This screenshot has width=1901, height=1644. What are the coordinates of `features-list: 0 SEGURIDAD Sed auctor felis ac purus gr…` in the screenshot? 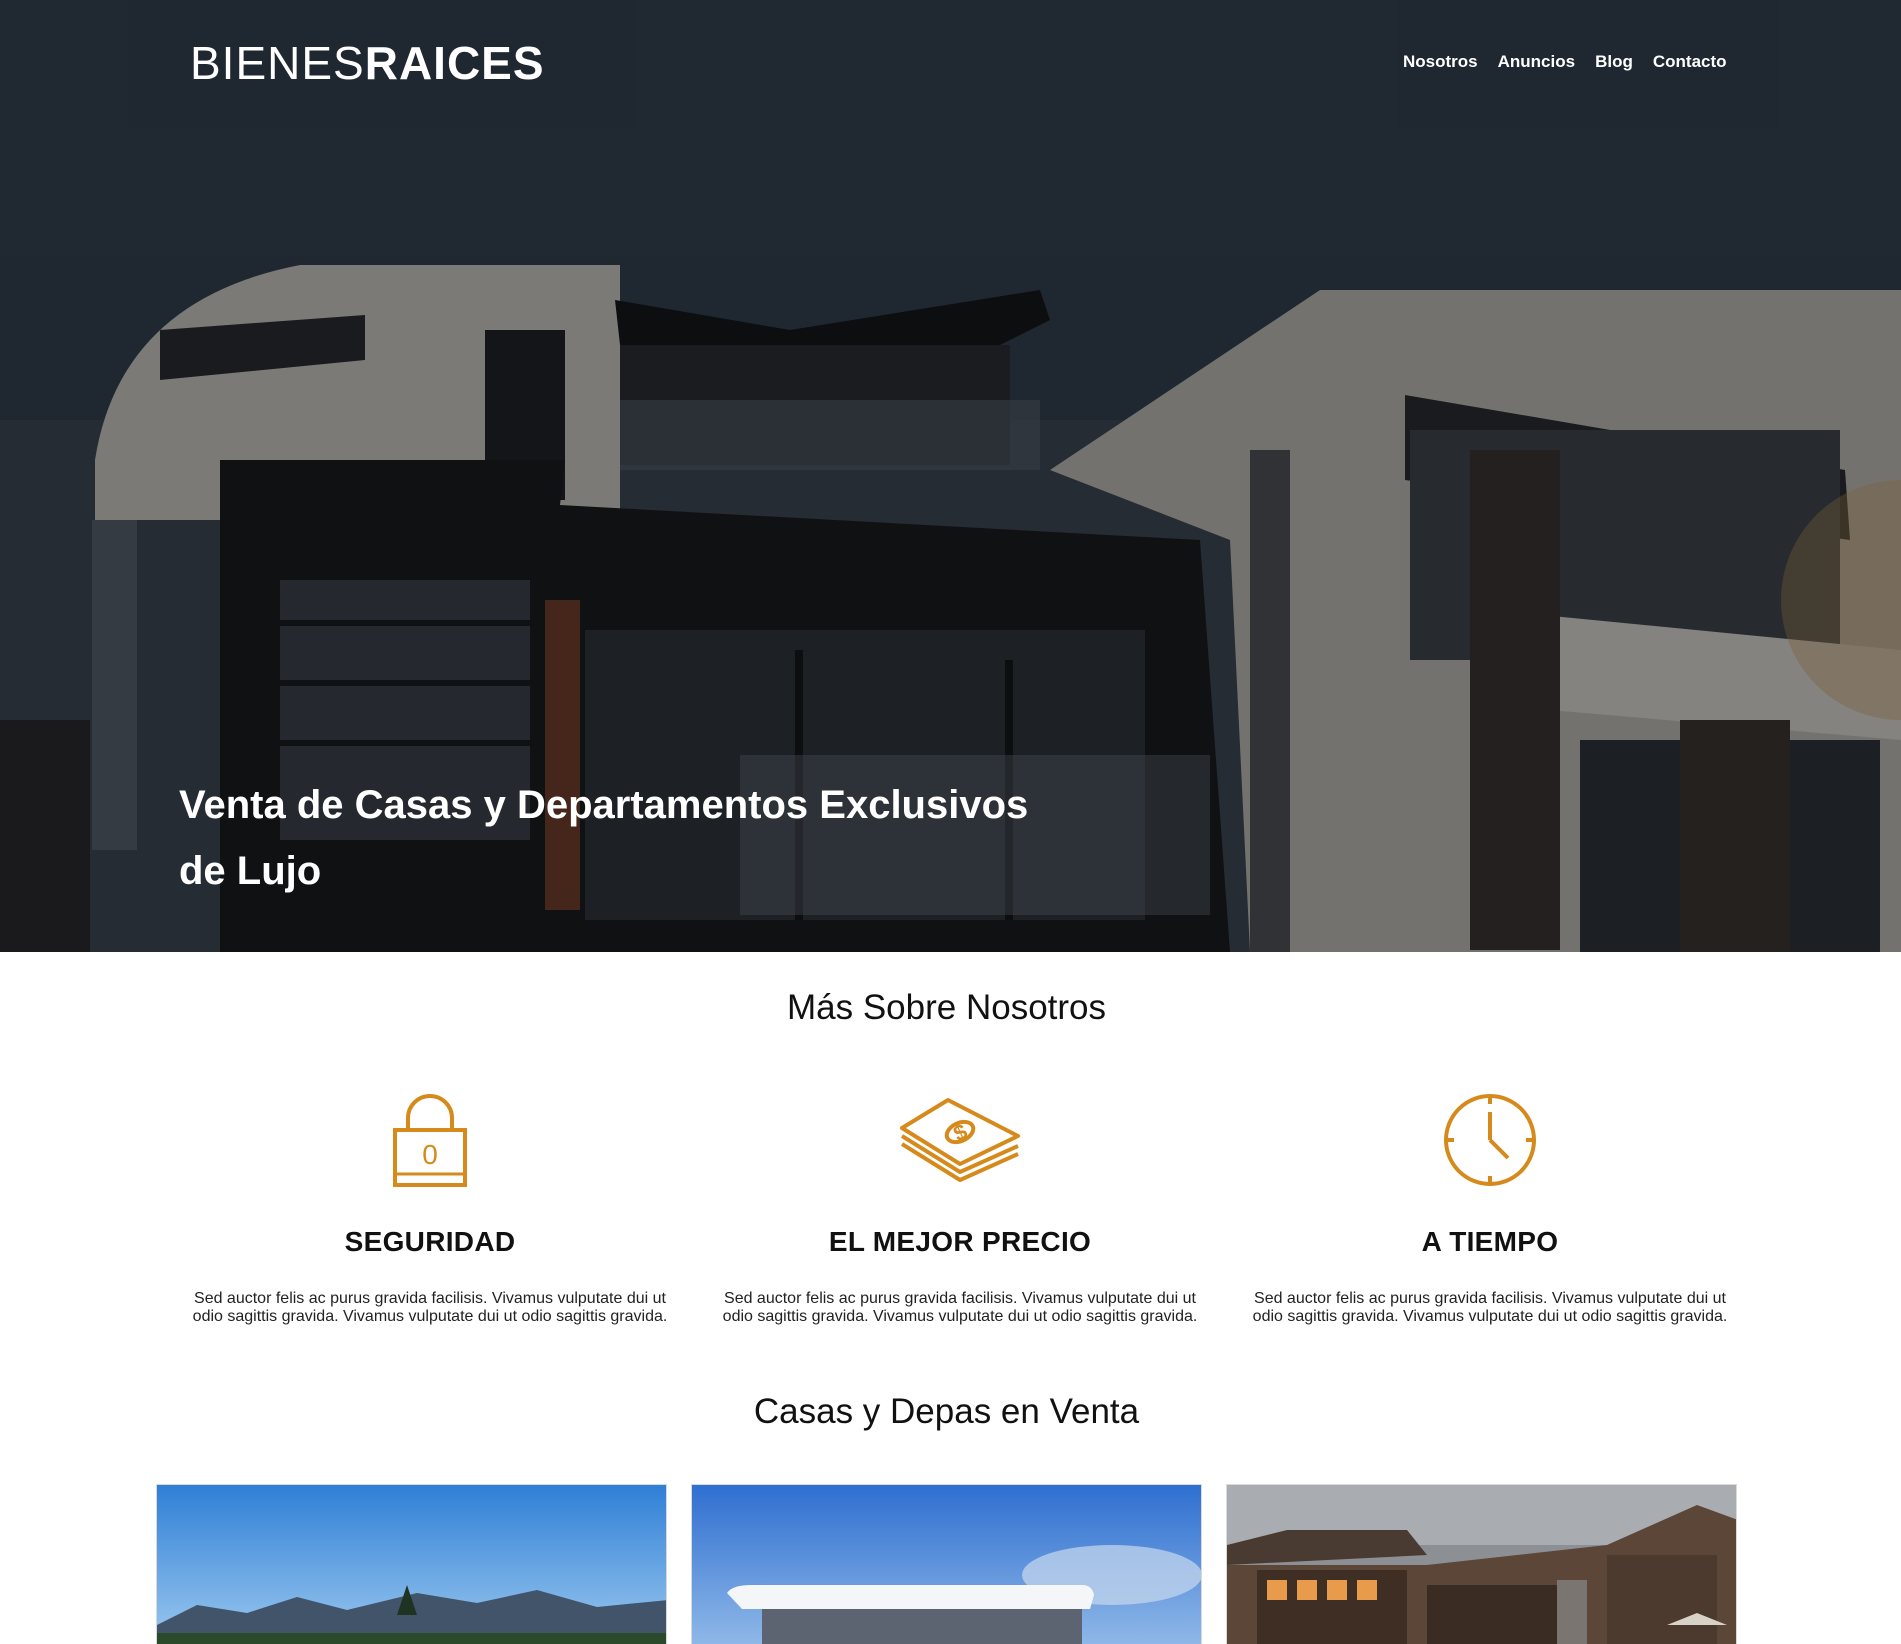 It's located at (960, 1208).